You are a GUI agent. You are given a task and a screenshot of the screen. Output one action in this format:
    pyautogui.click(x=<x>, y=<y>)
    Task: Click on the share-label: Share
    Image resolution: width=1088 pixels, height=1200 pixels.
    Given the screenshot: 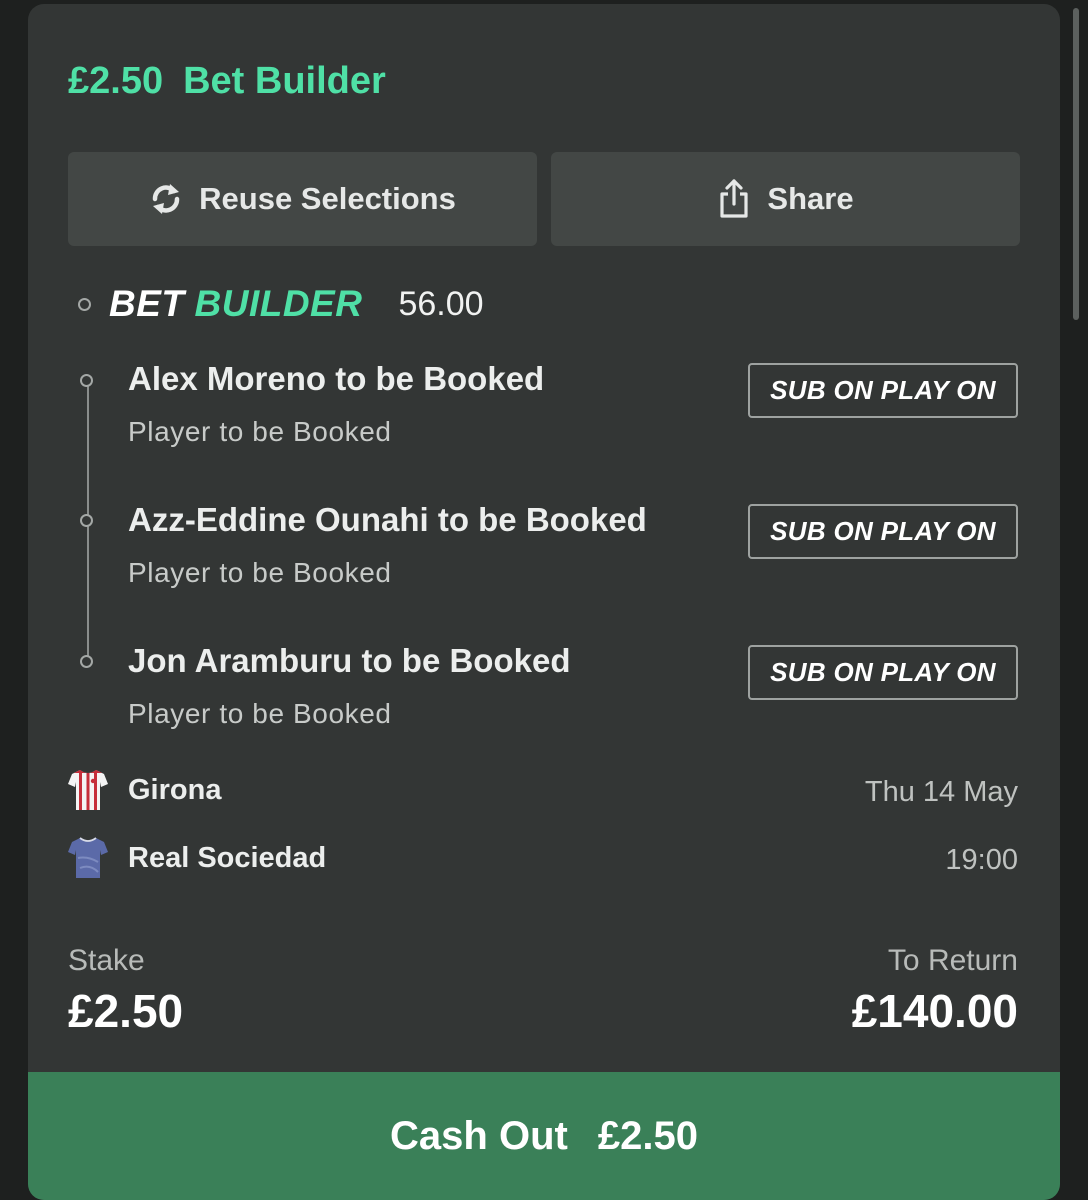 What is the action you would take?
    pyautogui.click(x=810, y=198)
    